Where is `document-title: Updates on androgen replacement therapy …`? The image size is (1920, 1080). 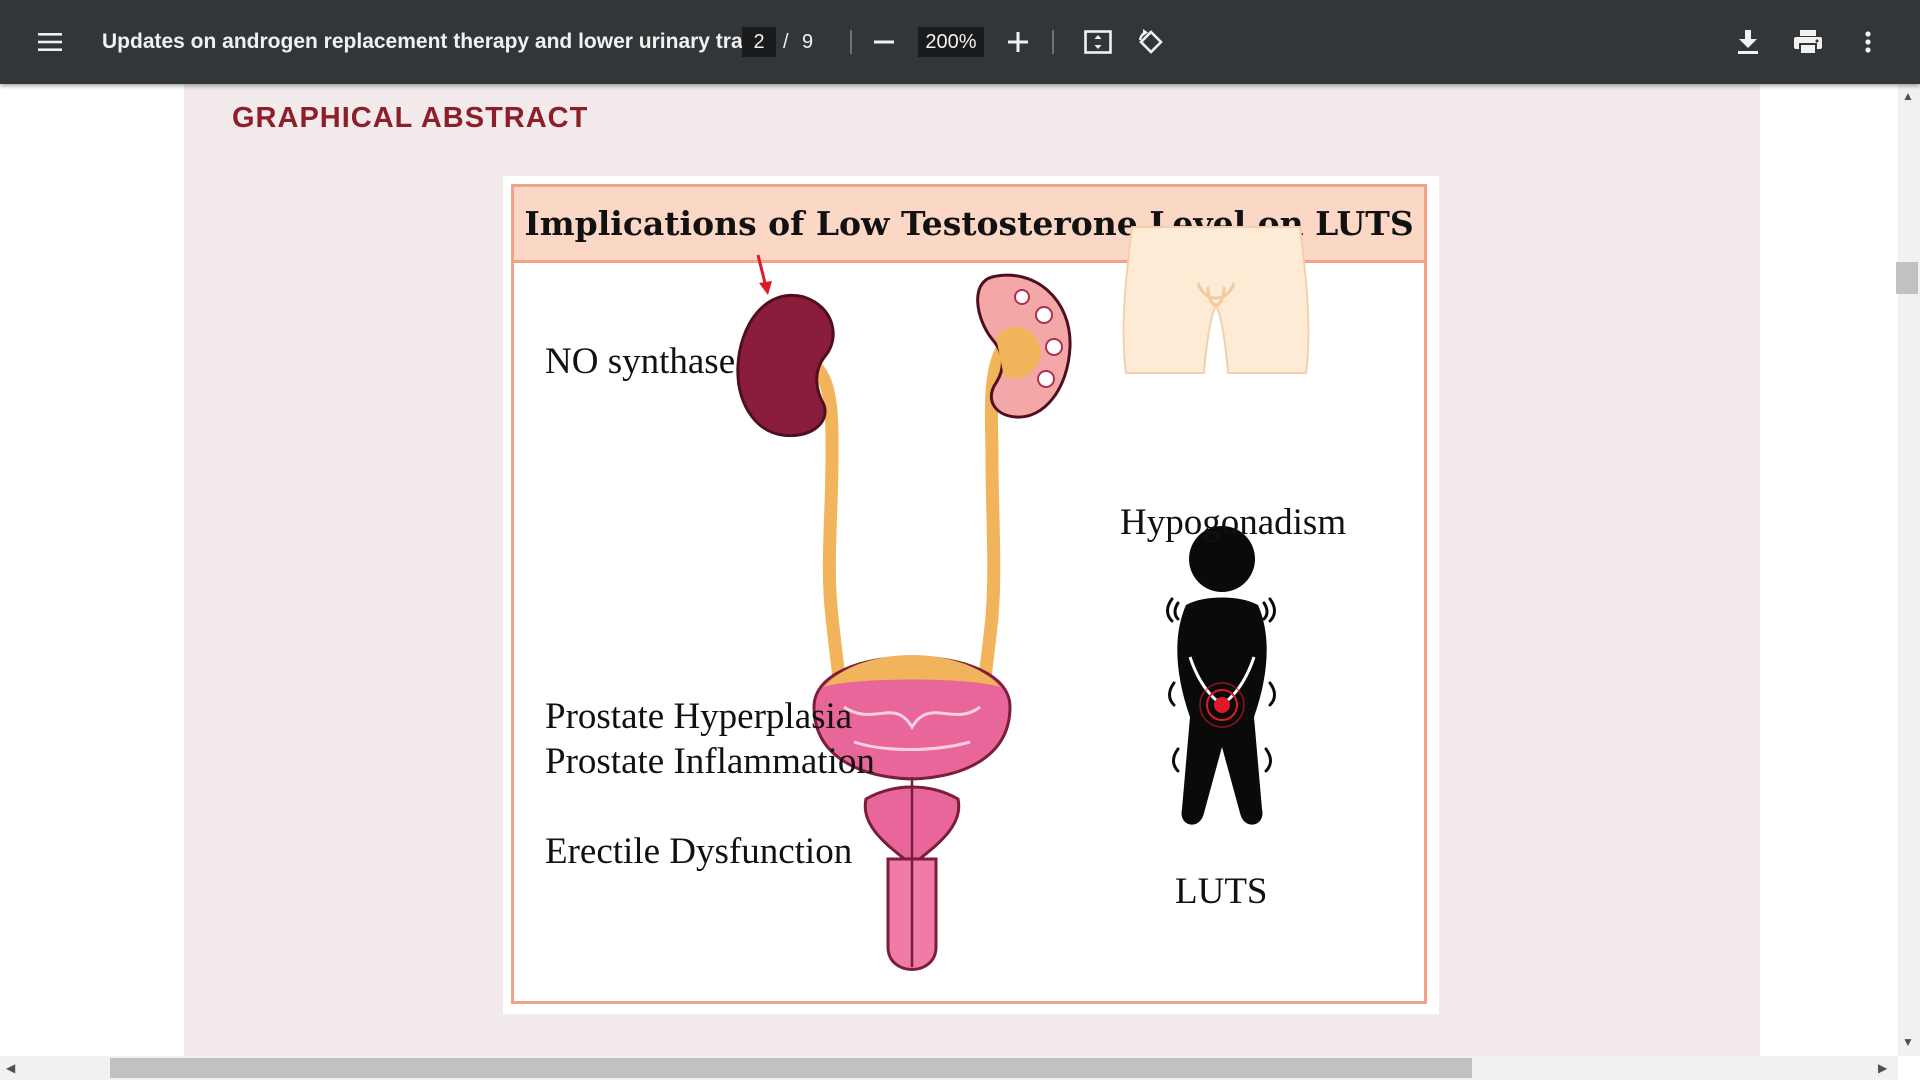
document-title: Updates on androgen replacement therapy … is located at coordinates (431, 41).